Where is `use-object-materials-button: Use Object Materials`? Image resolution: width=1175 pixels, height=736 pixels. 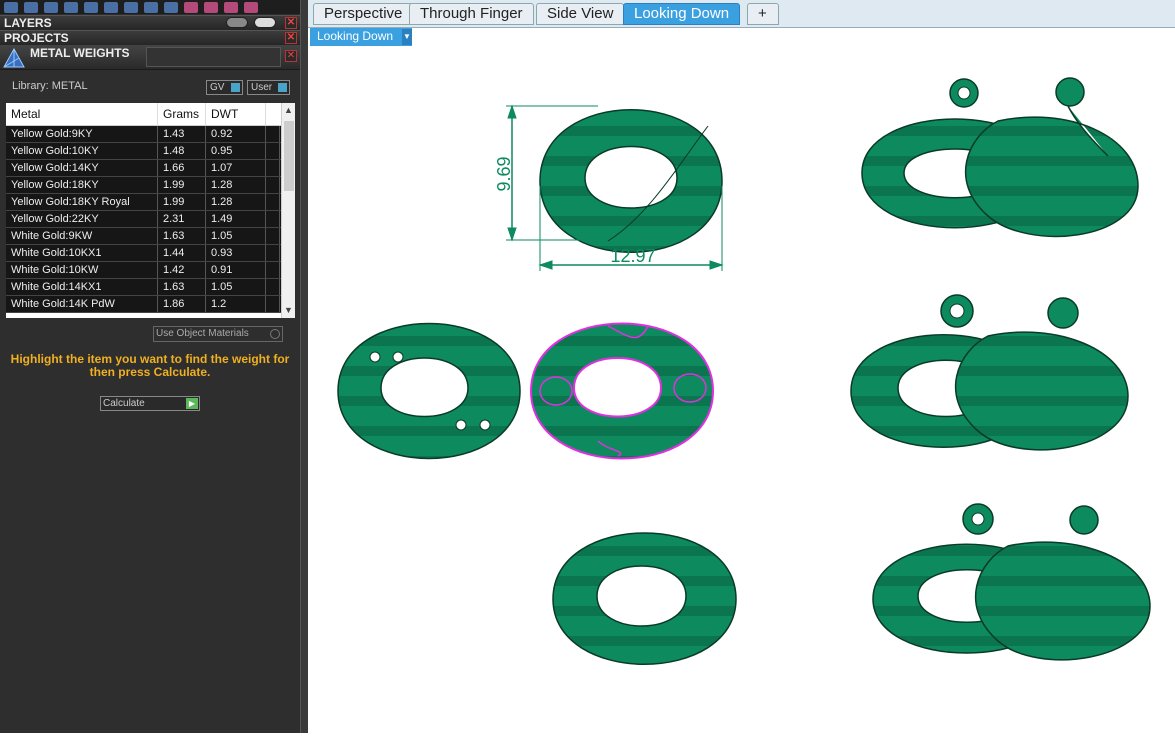 use-object-materials-button: Use Object Materials is located at coordinates (218, 334).